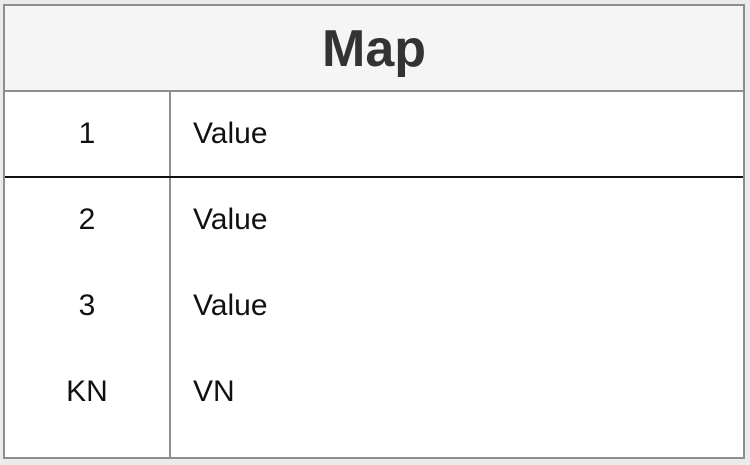 The image size is (750, 465). Describe the element at coordinates (87, 133) in the screenshot. I see `row-key: 1` at that location.